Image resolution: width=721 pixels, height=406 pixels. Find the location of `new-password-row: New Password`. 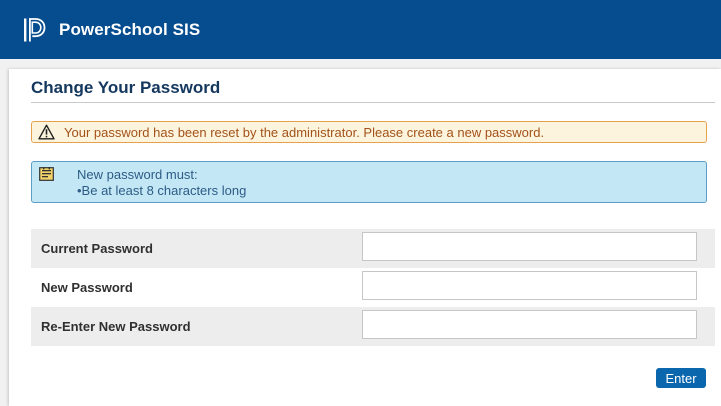

new-password-row: New Password is located at coordinates (373, 287).